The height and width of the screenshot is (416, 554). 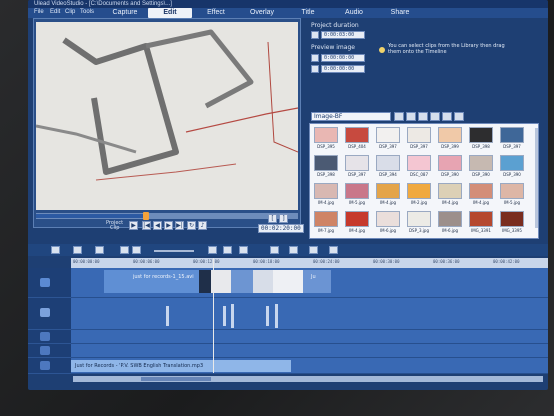 I want to click on library-thumbnail: IMG_3391, so click(x=481, y=222).